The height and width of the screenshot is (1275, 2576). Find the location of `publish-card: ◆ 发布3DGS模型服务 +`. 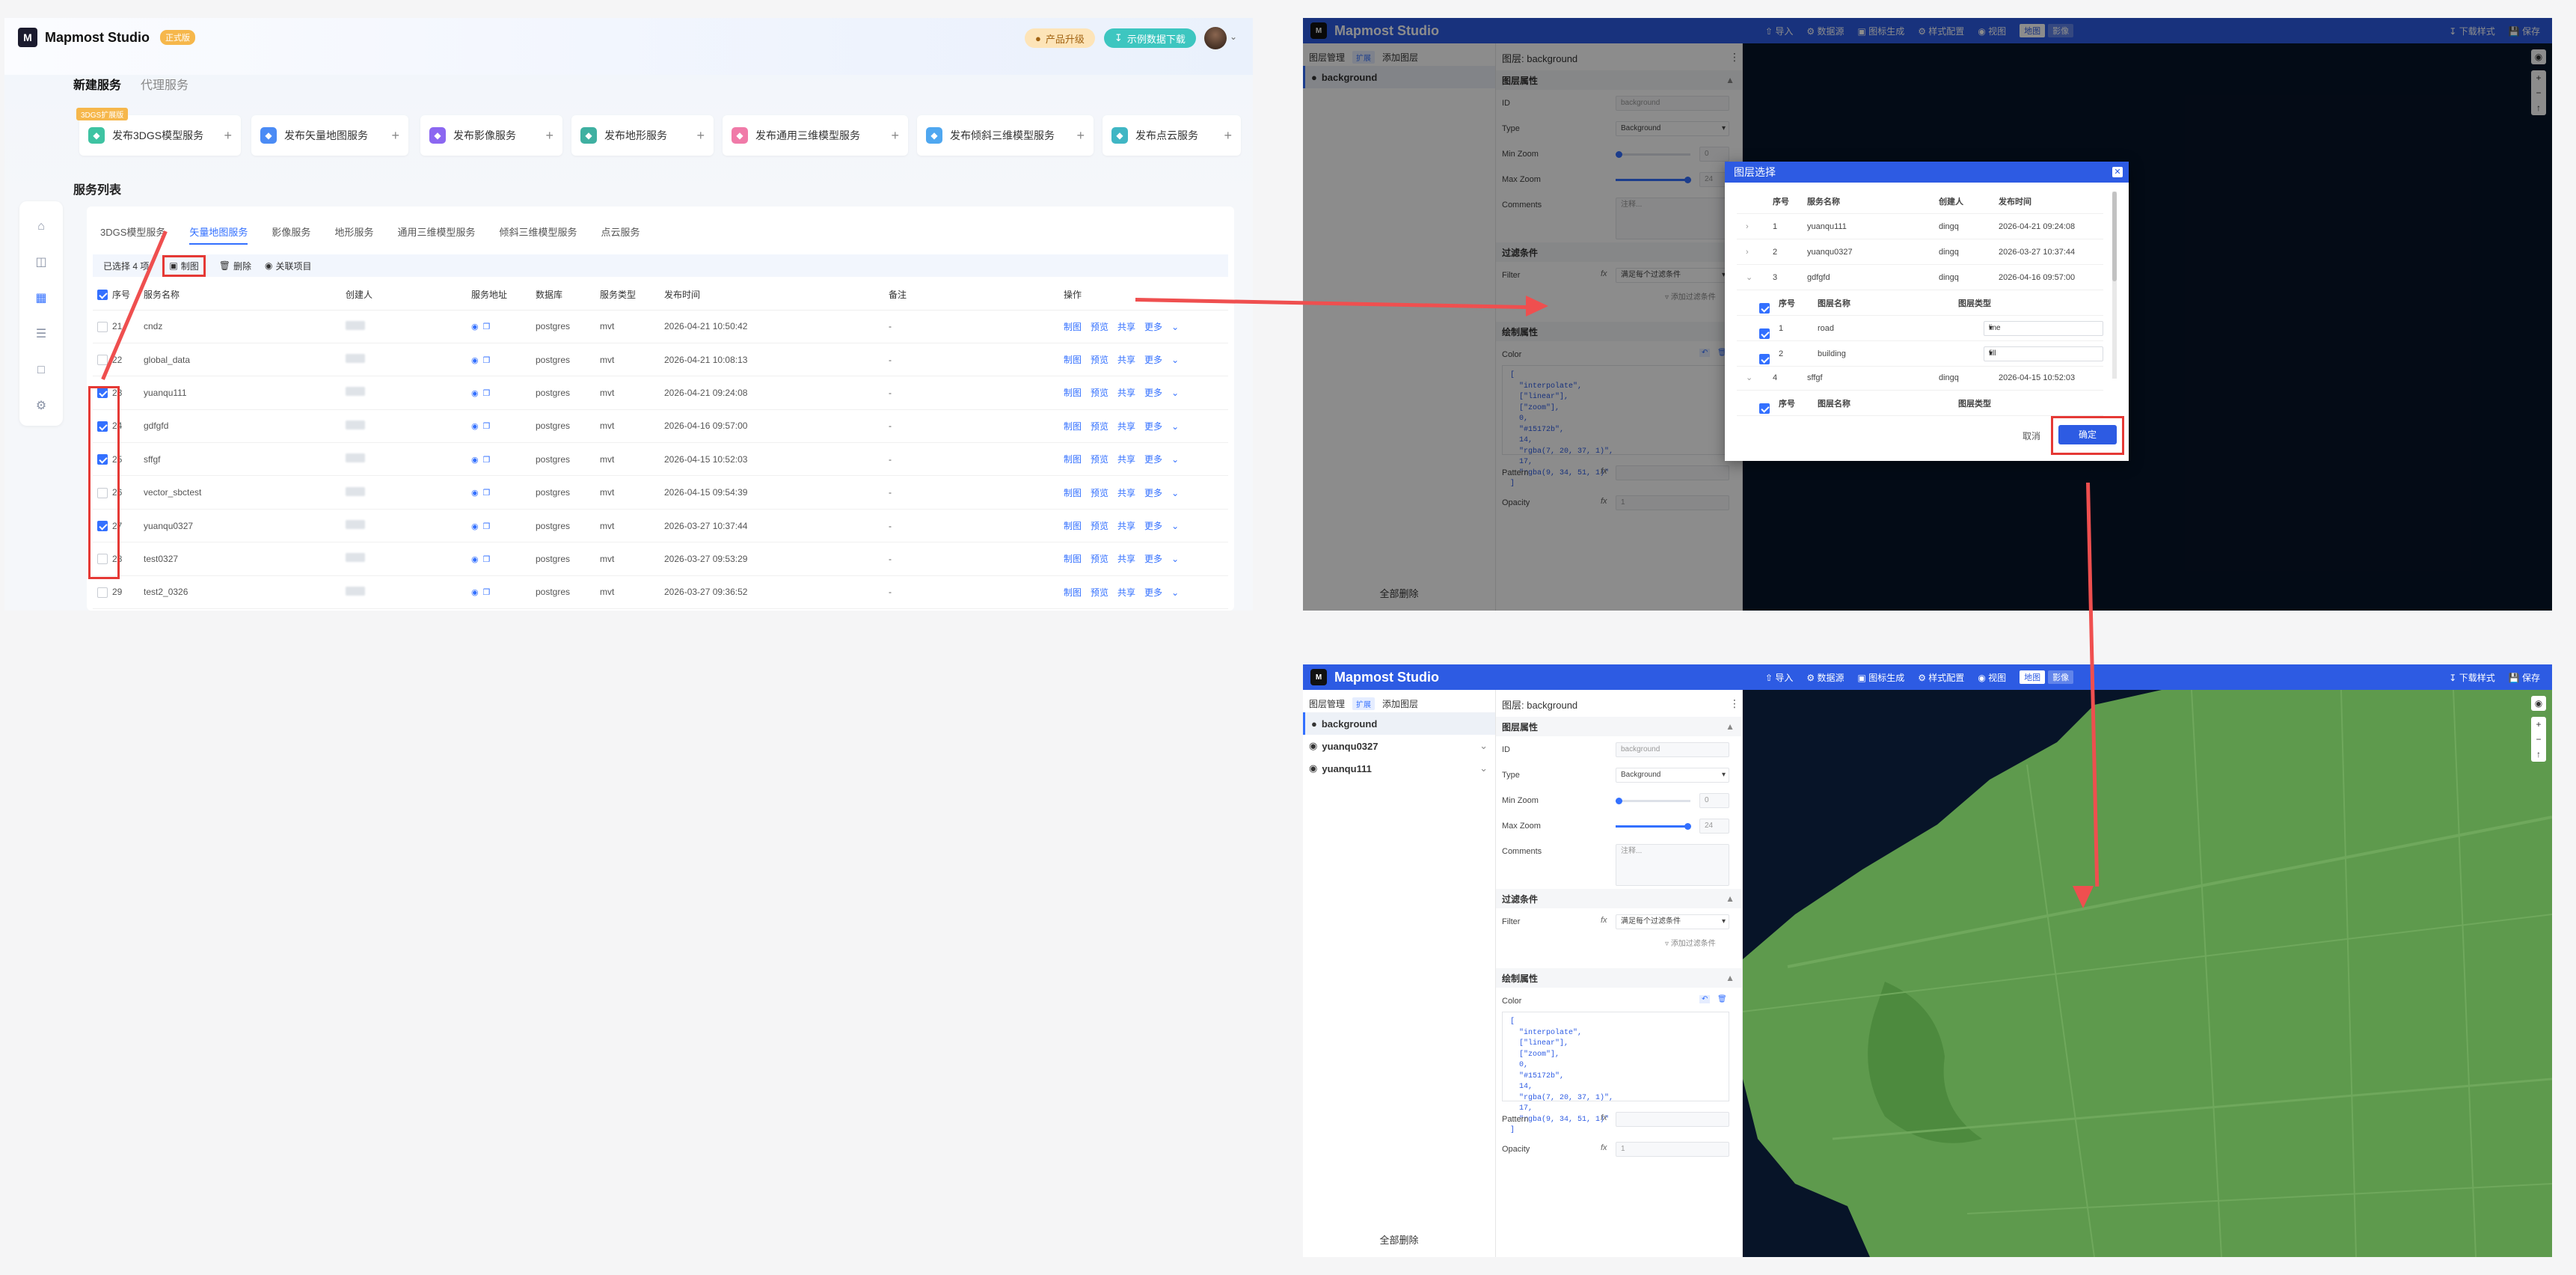

publish-card: ◆ 发布3DGS模型服务 + is located at coordinates (160, 135).